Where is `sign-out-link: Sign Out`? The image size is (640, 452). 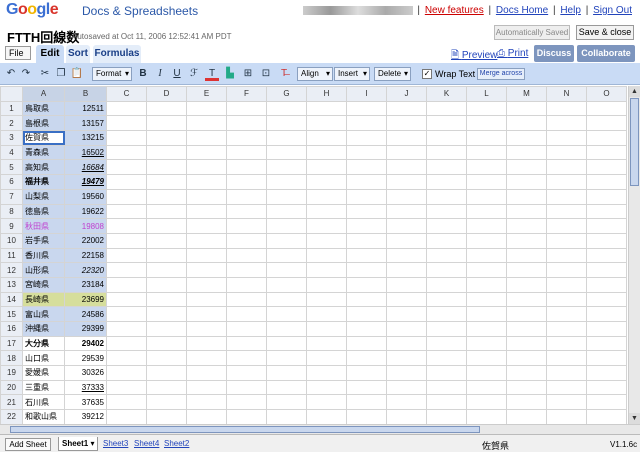
sign-out-link: Sign Out is located at coordinates (612, 10).